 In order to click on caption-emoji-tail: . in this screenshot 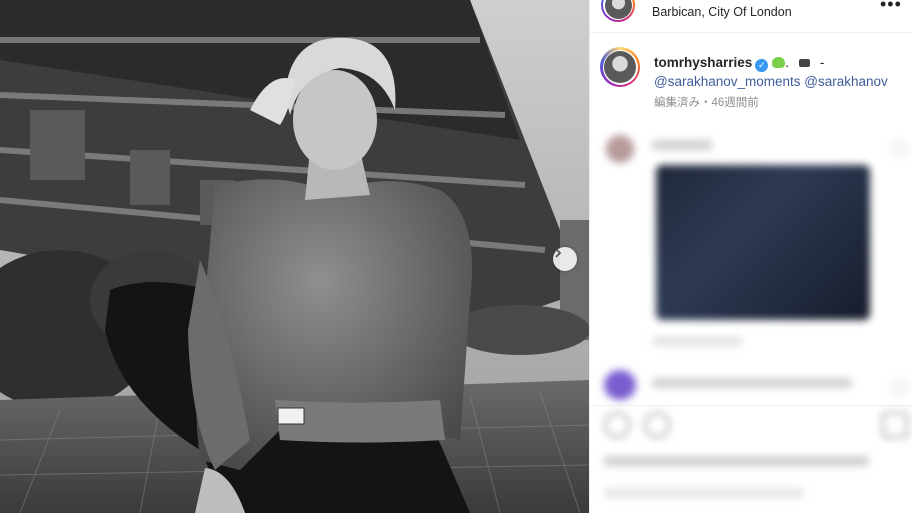, I will do `click(787, 62)`.